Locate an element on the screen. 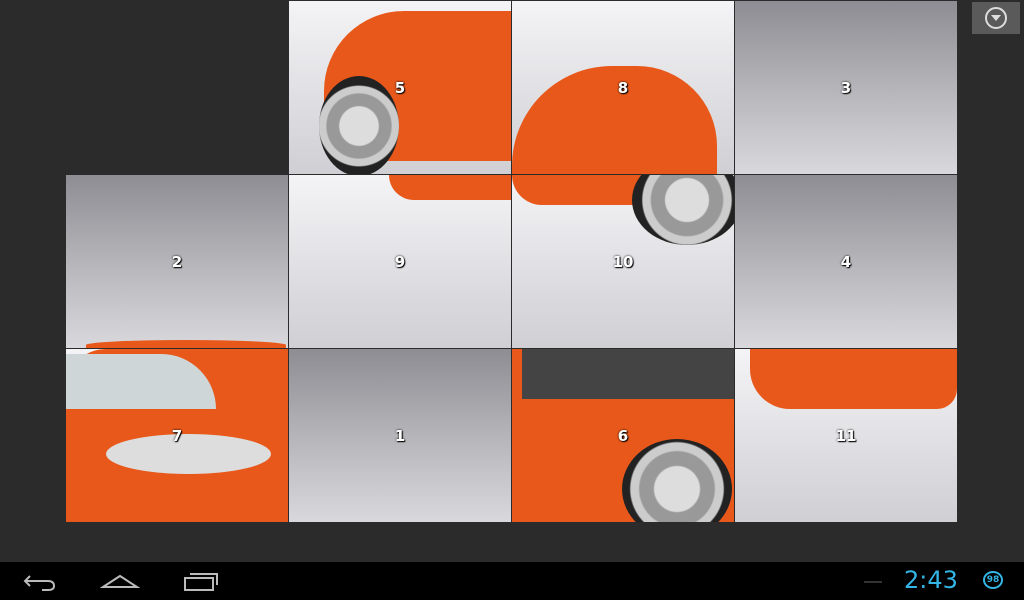  tile-number: 11 is located at coordinates (846, 435).